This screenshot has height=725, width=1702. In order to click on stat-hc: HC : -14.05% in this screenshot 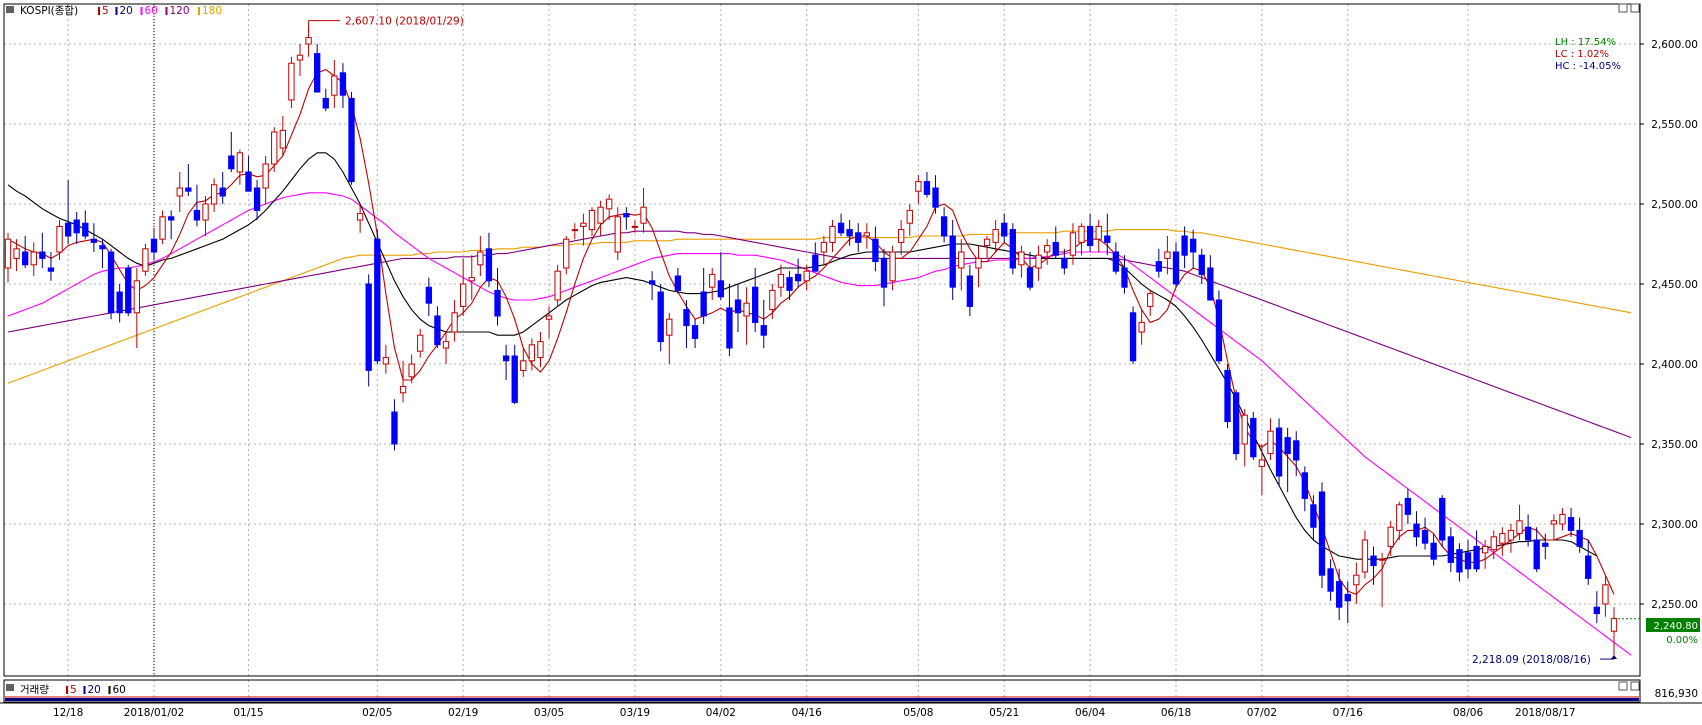, I will do `click(1588, 66)`.